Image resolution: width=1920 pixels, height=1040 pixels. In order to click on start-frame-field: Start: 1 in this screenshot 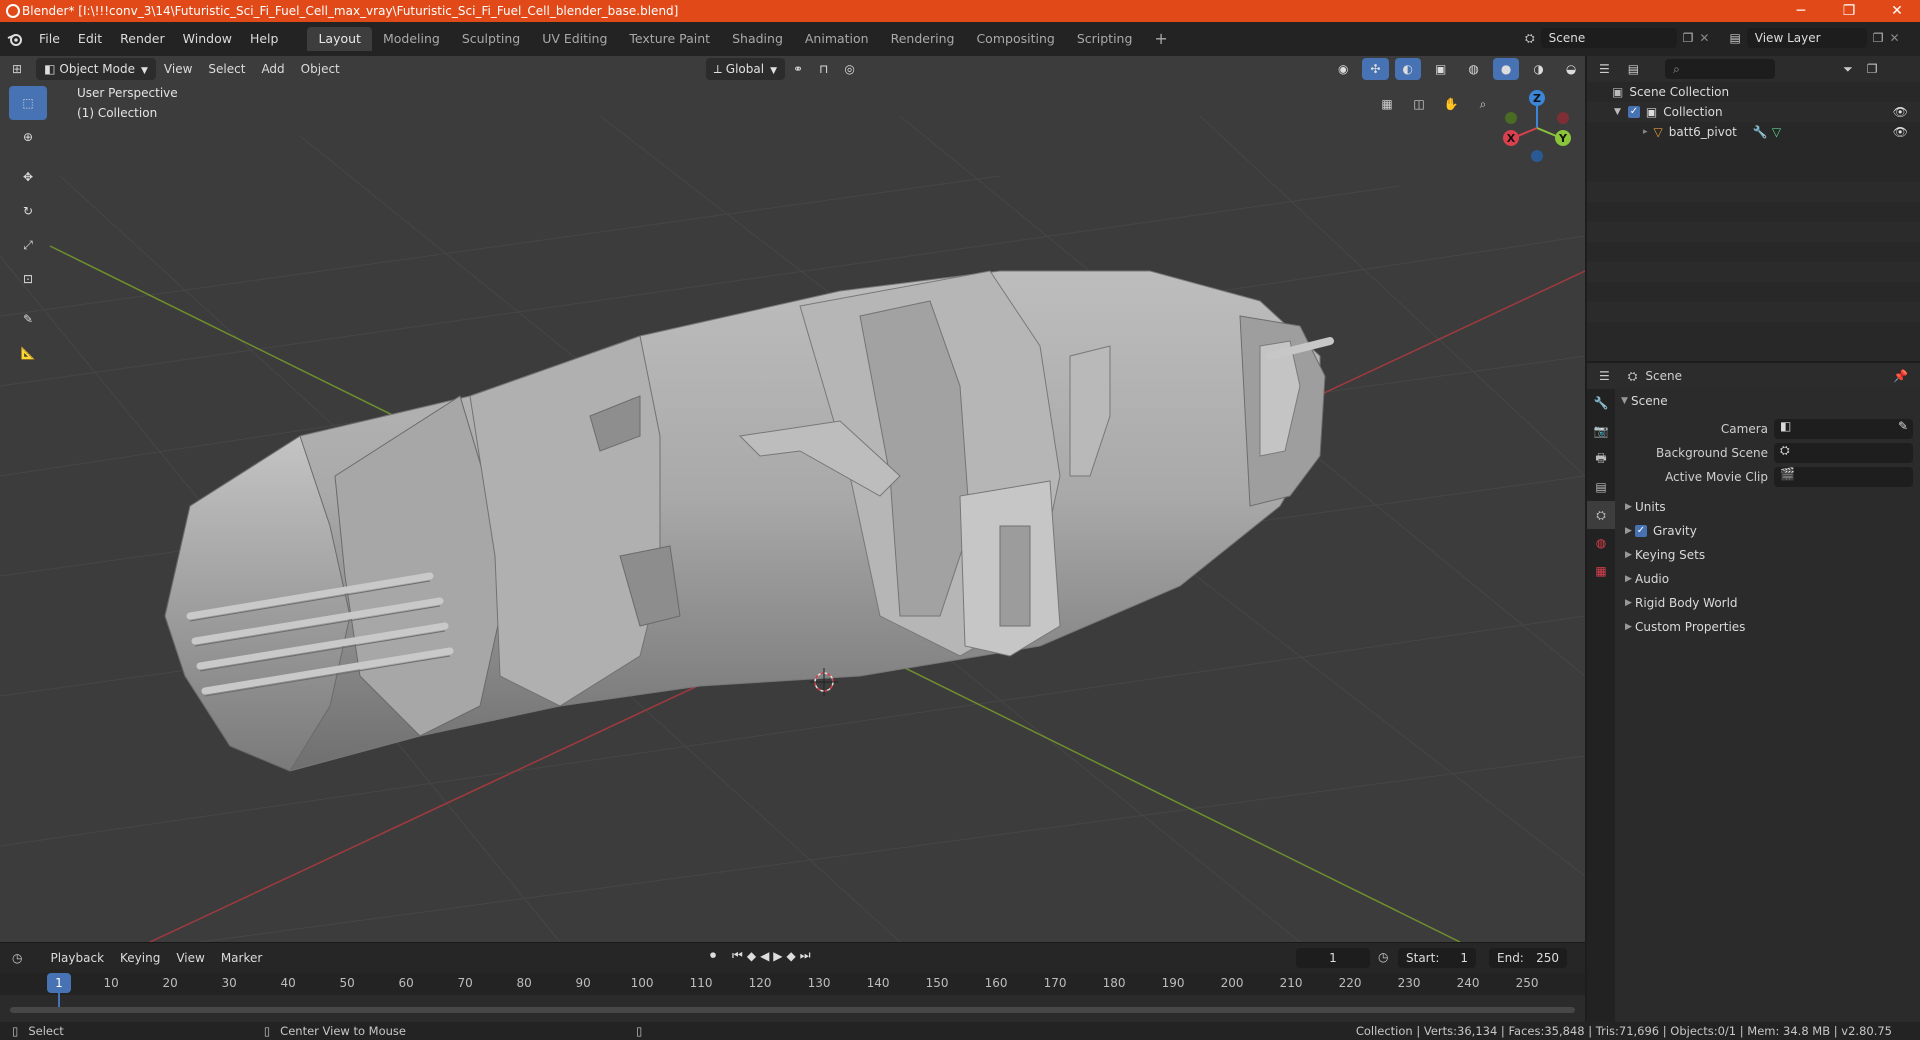, I will do `click(1437, 958)`.